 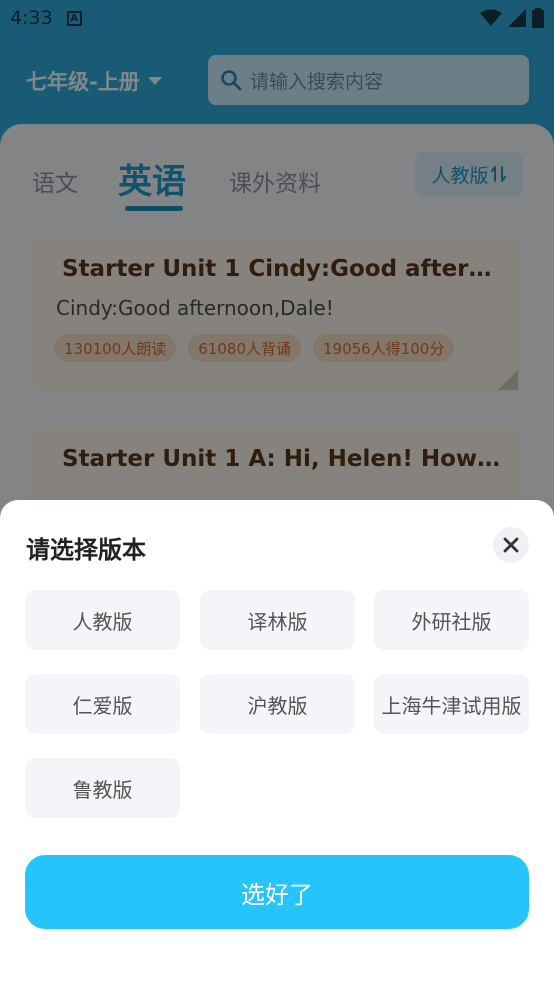 I want to click on edition-option-hujiao: 沪教版, so click(x=277, y=704).